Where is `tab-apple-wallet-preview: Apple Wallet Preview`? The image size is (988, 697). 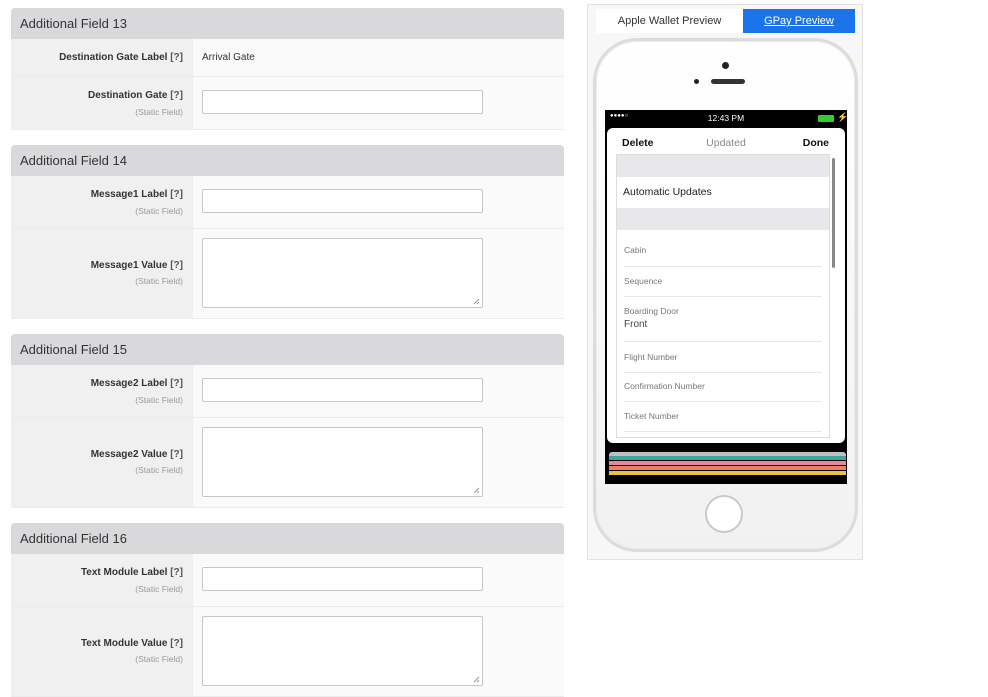
tab-apple-wallet-preview: Apple Wallet Preview is located at coordinates (669, 21).